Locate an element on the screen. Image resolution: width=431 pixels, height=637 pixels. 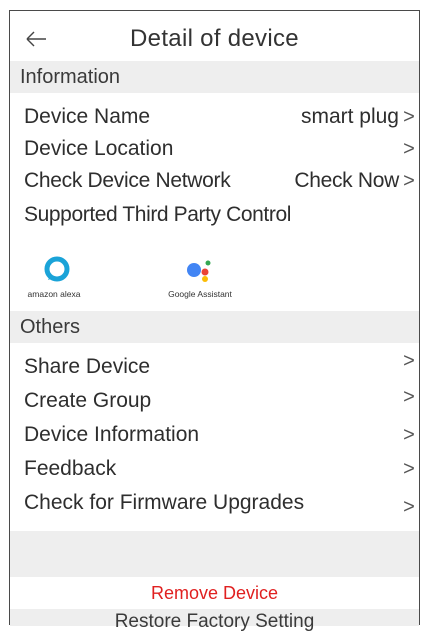
device-name-row: Device Name smart plug > is located at coordinates (214, 117).